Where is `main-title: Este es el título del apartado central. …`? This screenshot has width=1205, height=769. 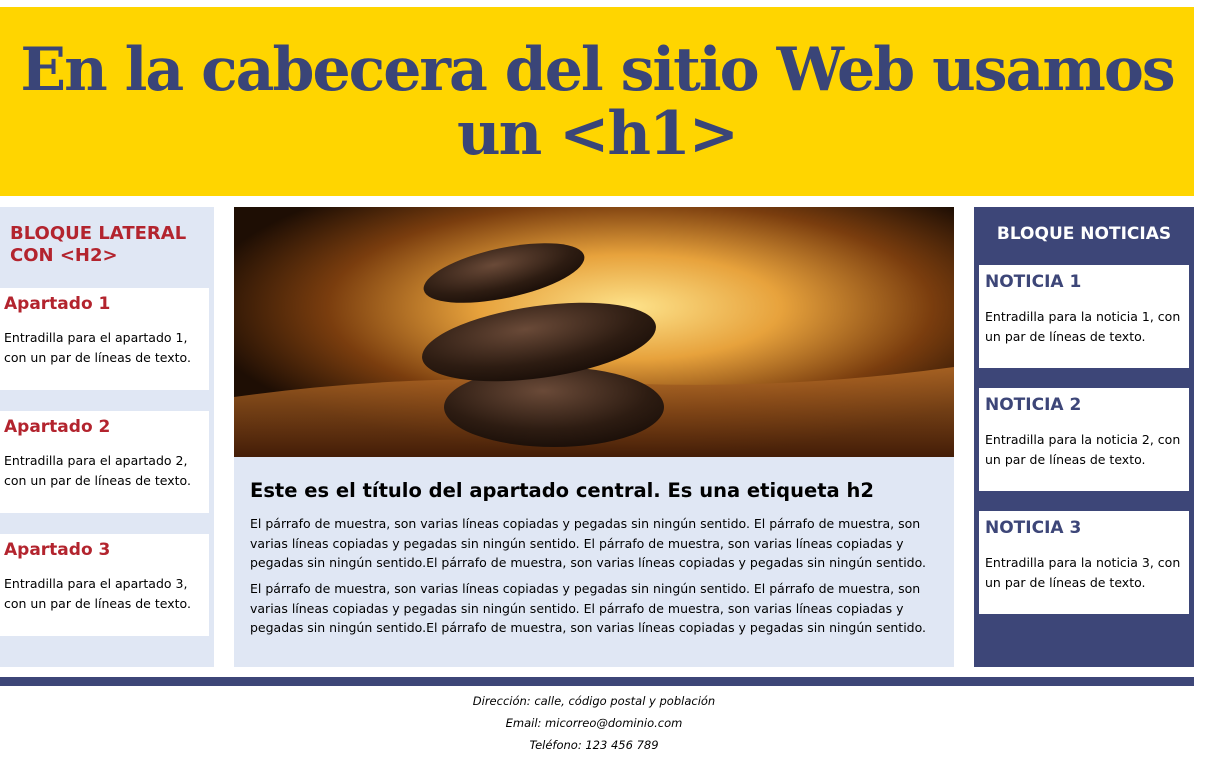 main-title: Este es el título del apartado central. … is located at coordinates (562, 490).